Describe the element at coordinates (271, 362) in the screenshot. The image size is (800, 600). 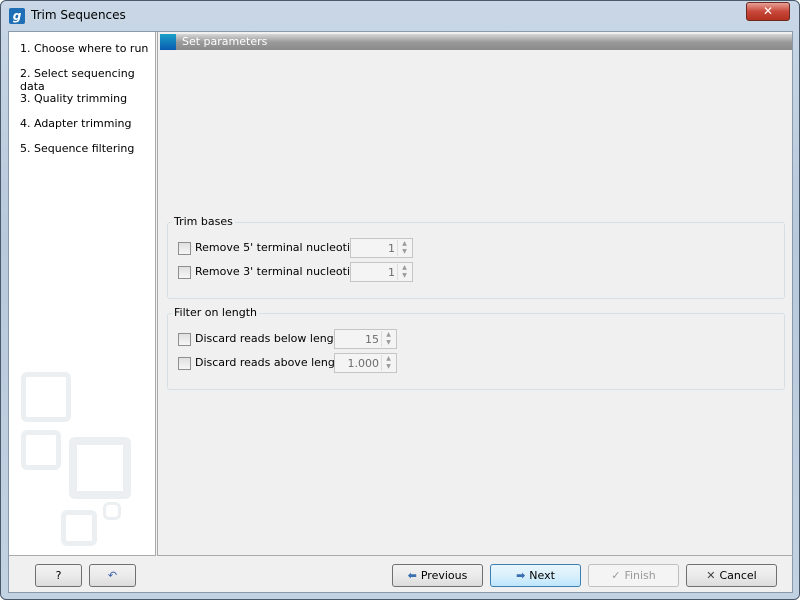
I see `discard-above-label: Discard reads above length` at that location.